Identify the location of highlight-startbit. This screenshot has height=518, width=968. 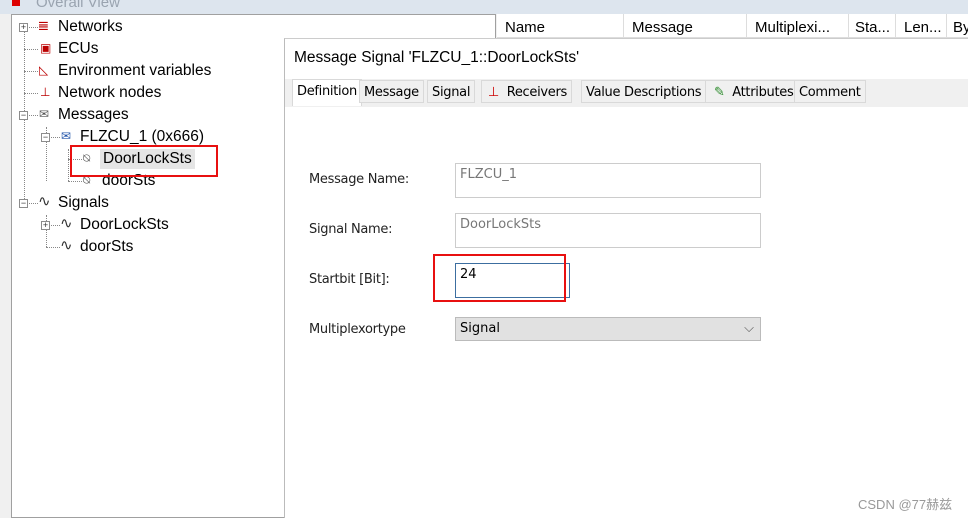
(499, 278).